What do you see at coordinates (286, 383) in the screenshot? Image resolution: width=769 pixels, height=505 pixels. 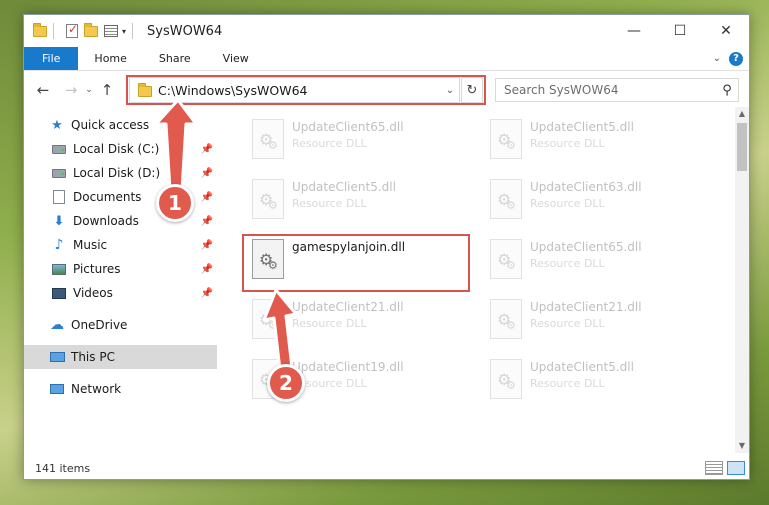 I see `step-2-badge: 2` at bounding box center [286, 383].